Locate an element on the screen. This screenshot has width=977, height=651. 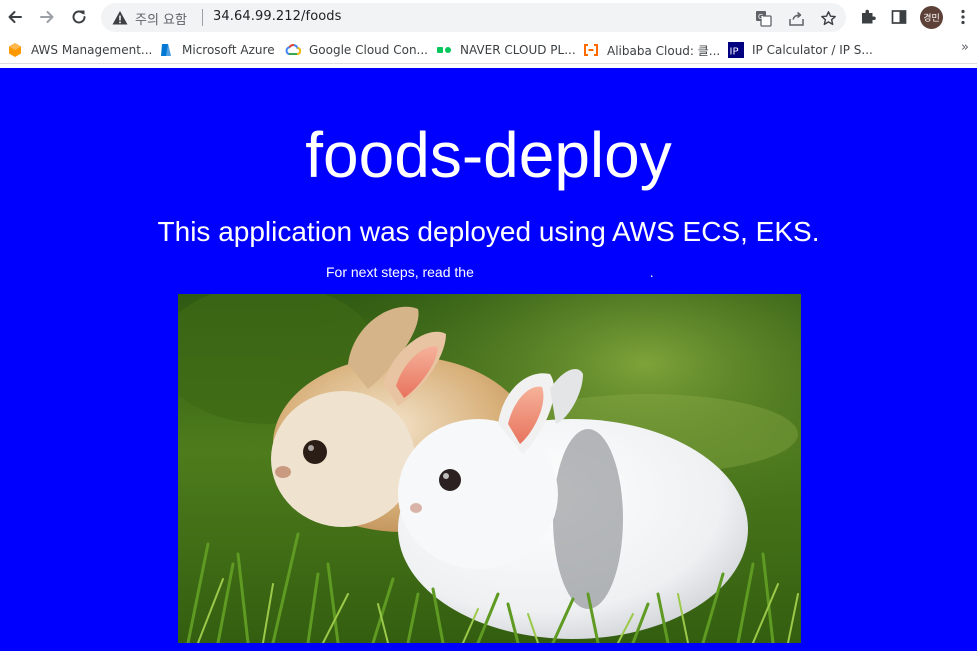
browser-menu-button is located at coordinates (963, 17).